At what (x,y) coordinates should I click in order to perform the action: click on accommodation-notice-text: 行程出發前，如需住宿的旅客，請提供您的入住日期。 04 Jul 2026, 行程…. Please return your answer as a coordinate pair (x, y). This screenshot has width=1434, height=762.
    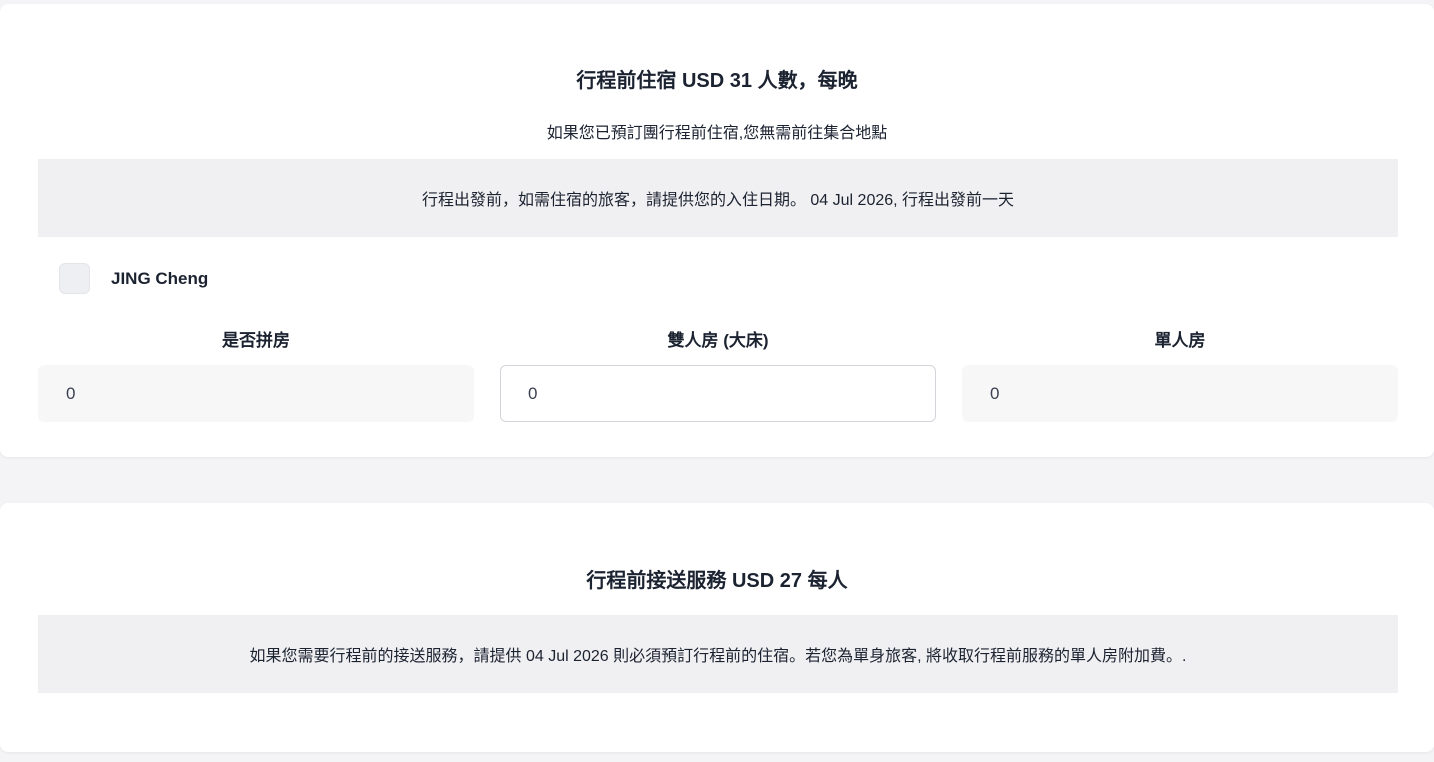
    Looking at the image, I should click on (718, 200).